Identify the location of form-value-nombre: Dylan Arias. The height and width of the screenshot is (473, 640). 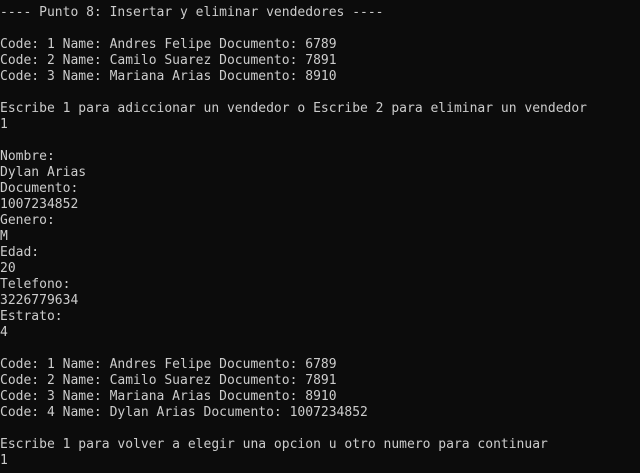
(43, 172).